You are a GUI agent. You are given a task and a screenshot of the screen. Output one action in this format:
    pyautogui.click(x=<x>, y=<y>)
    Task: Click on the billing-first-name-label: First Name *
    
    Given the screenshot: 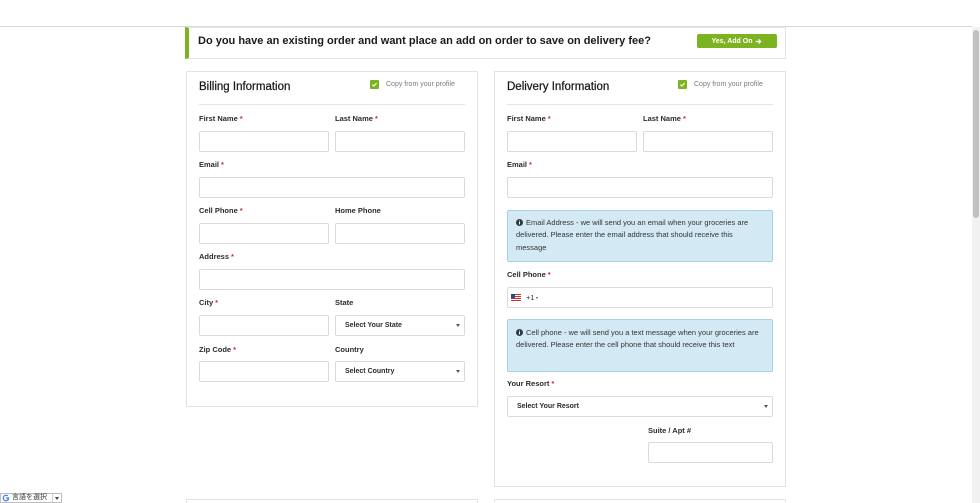 What is the action you would take?
    pyautogui.click(x=221, y=119)
    